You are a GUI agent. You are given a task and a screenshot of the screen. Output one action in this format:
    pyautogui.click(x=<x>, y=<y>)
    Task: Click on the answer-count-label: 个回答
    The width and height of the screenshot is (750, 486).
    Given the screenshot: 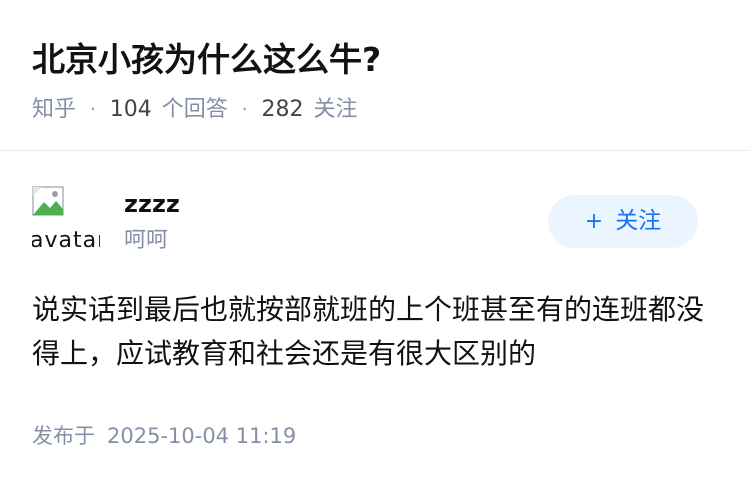 What is the action you would take?
    pyautogui.click(x=194, y=109)
    